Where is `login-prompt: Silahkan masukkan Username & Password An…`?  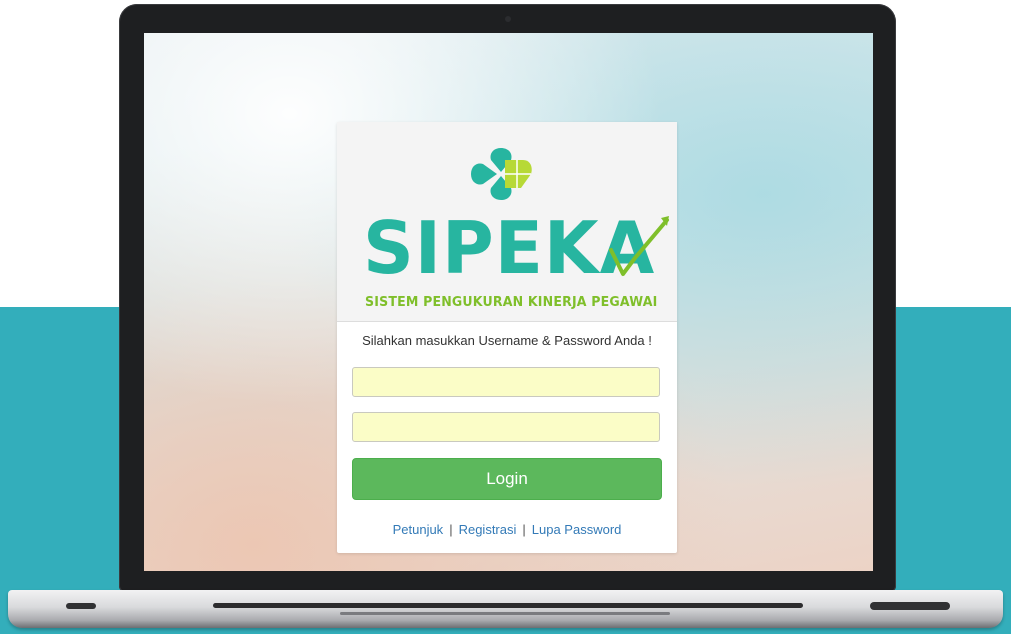 login-prompt: Silahkan masukkan Username & Password An… is located at coordinates (507, 340).